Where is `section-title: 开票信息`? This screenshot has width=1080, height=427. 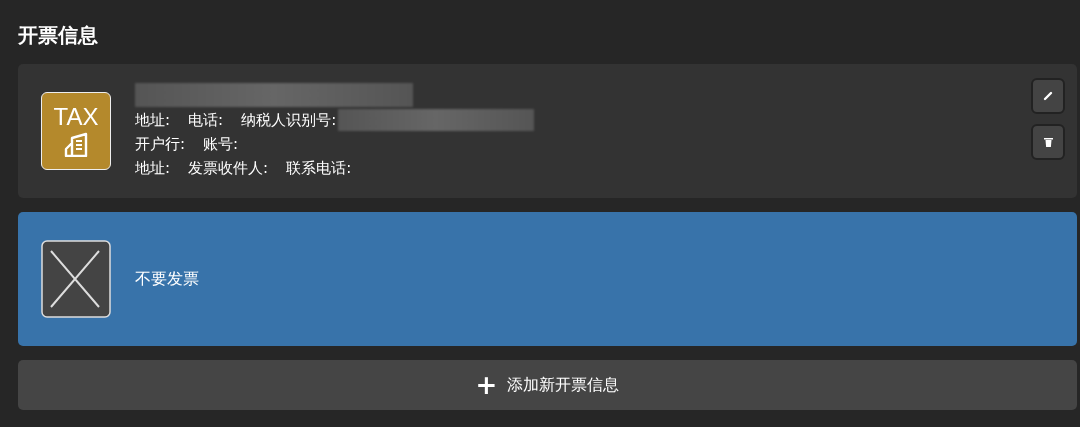
section-title: 开票信息 is located at coordinates (58, 35).